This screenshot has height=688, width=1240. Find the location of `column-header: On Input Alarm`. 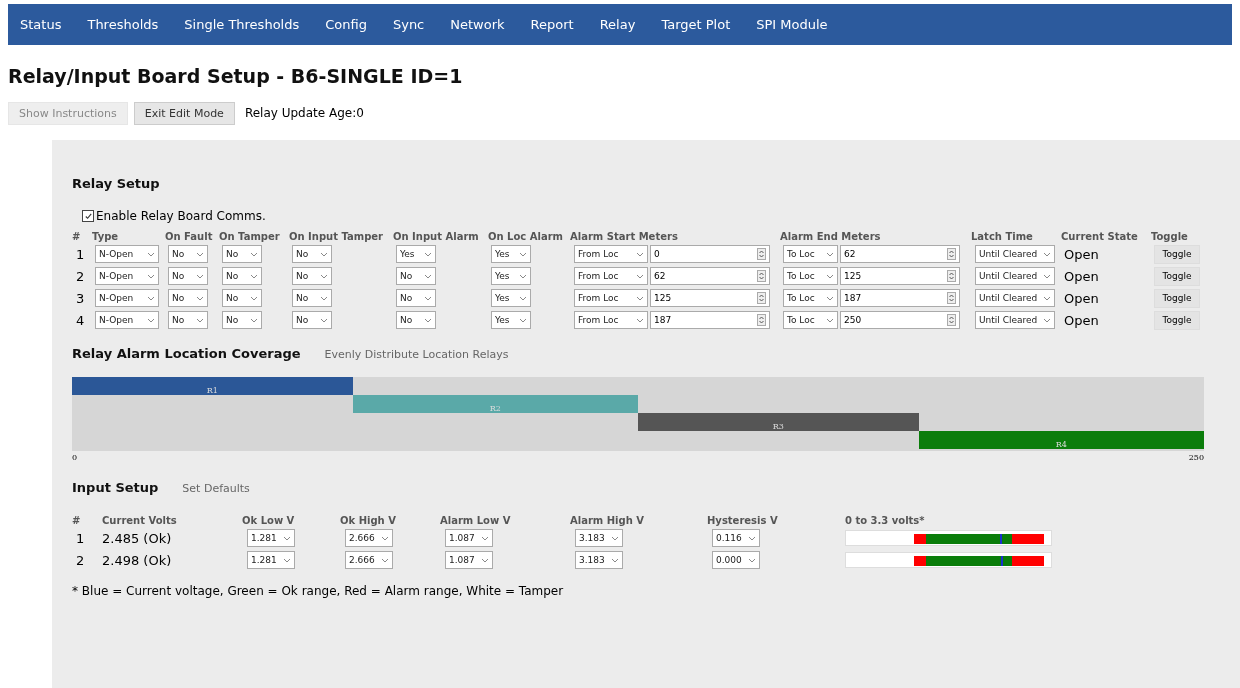

column-header: On Input Alarm is located at coordinates (436, 236).